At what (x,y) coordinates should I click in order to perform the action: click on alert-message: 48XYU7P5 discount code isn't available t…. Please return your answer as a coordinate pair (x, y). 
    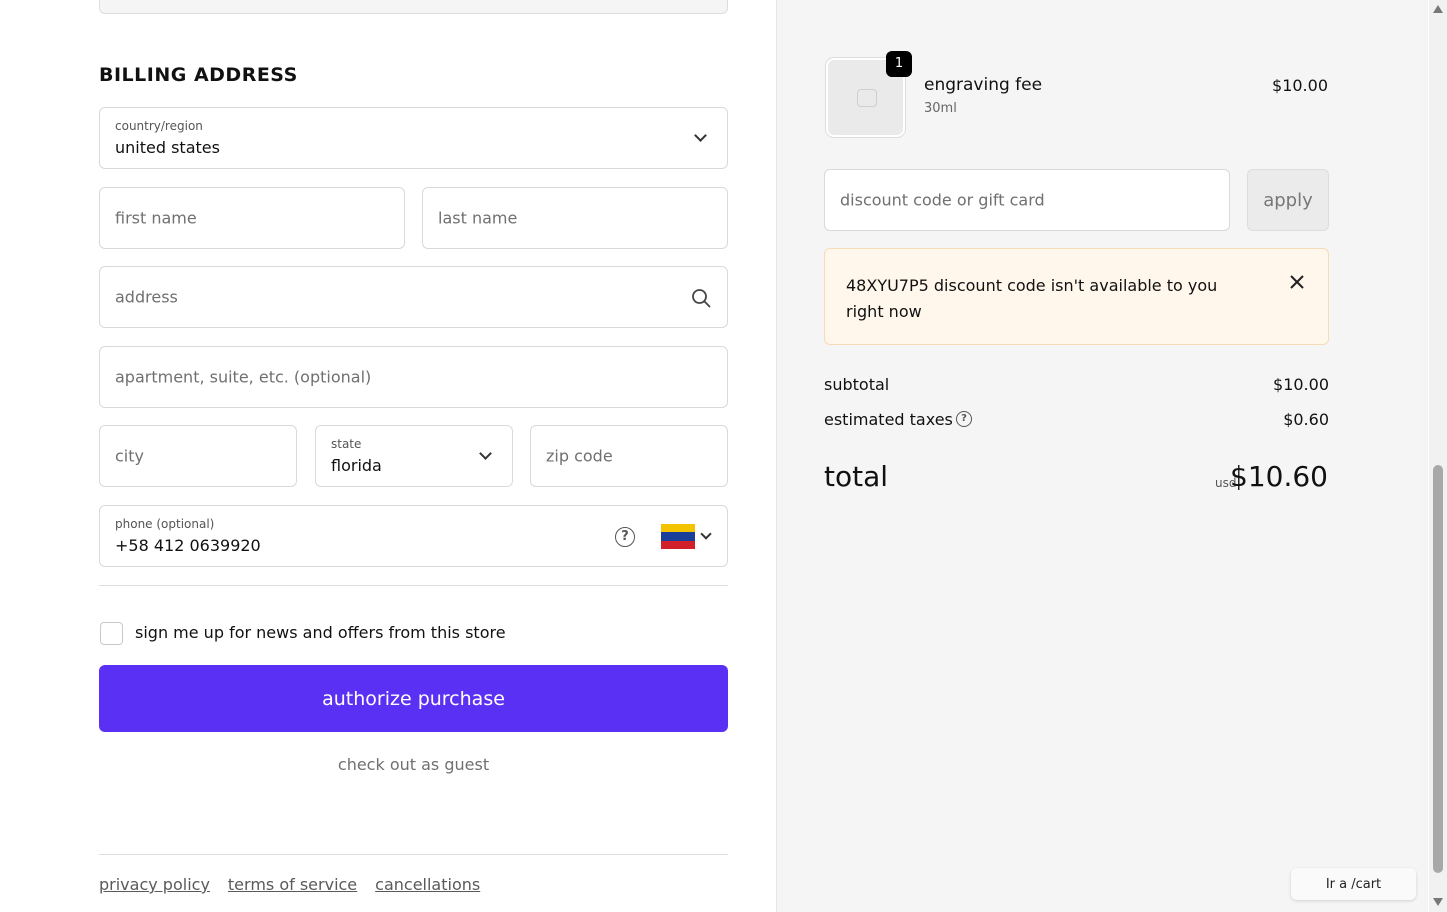
    Looking at the image, I should click on (1032, 298).